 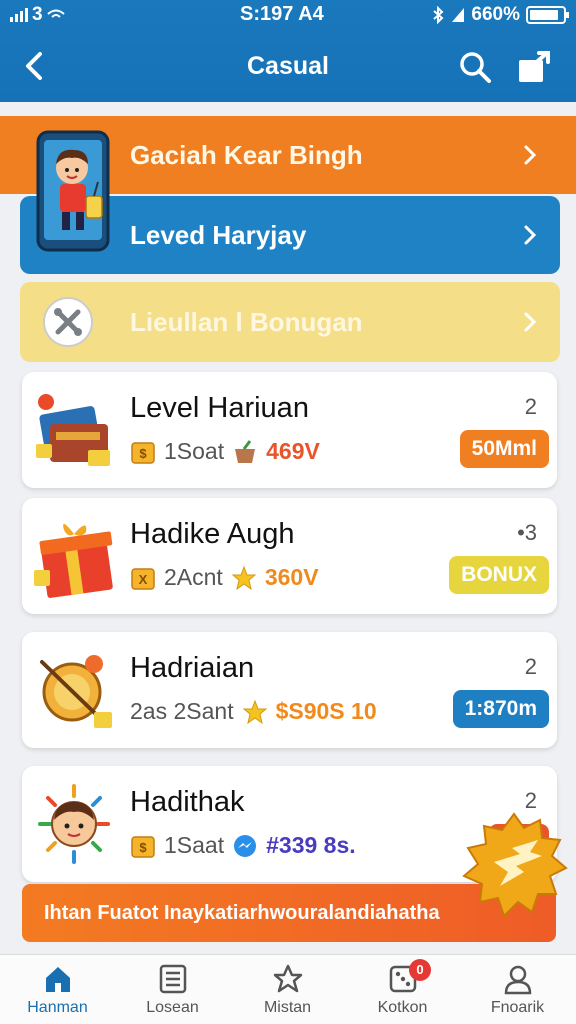 I want to click on status-time: S:197 A4, so click(x=282, y=14).